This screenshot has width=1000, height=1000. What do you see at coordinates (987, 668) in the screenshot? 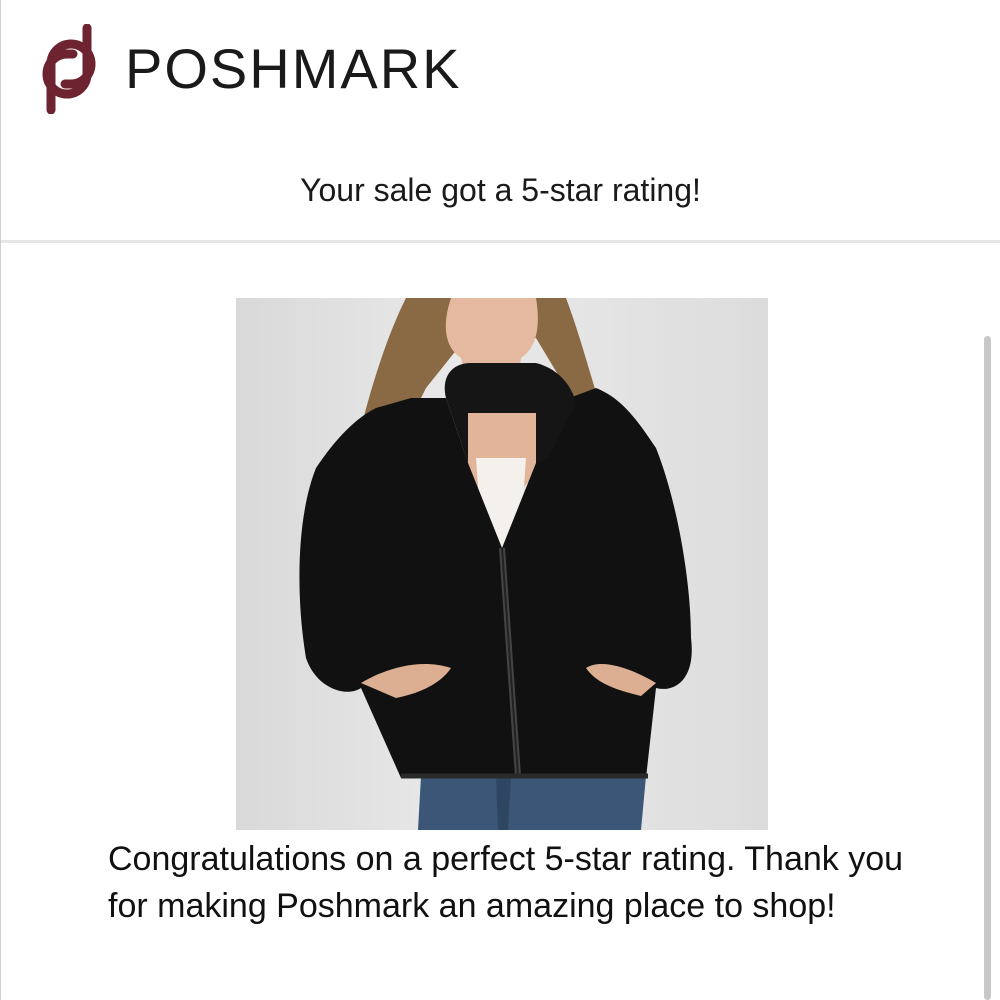
I see `scrollbar` at bounding box center [987, 668].